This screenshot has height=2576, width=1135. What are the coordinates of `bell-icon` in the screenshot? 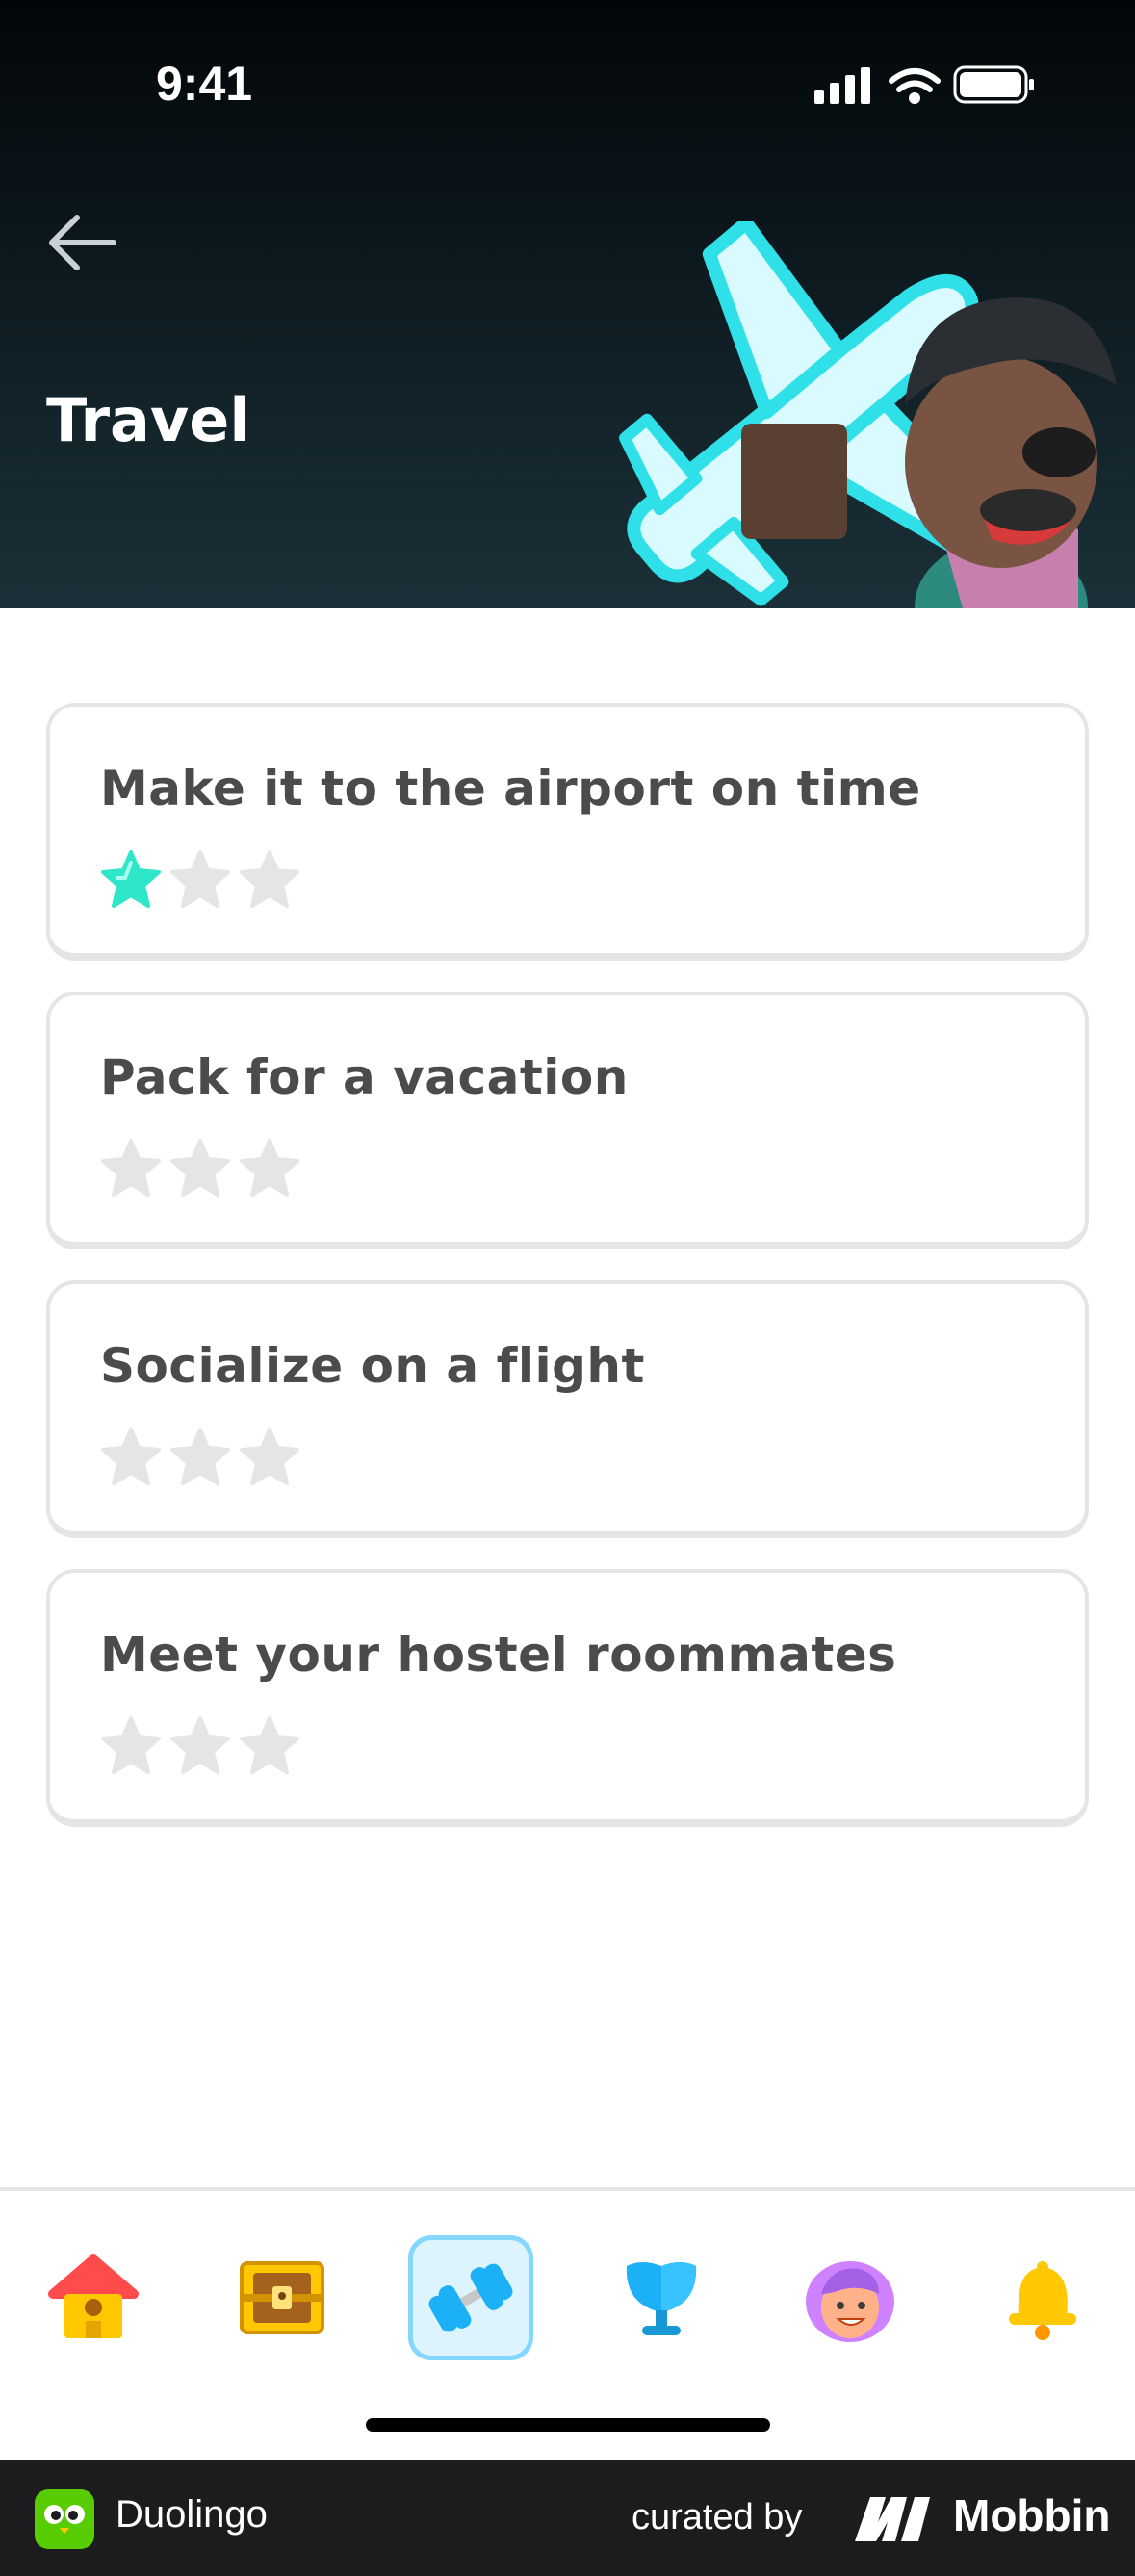 It's located at (1042, 2300).